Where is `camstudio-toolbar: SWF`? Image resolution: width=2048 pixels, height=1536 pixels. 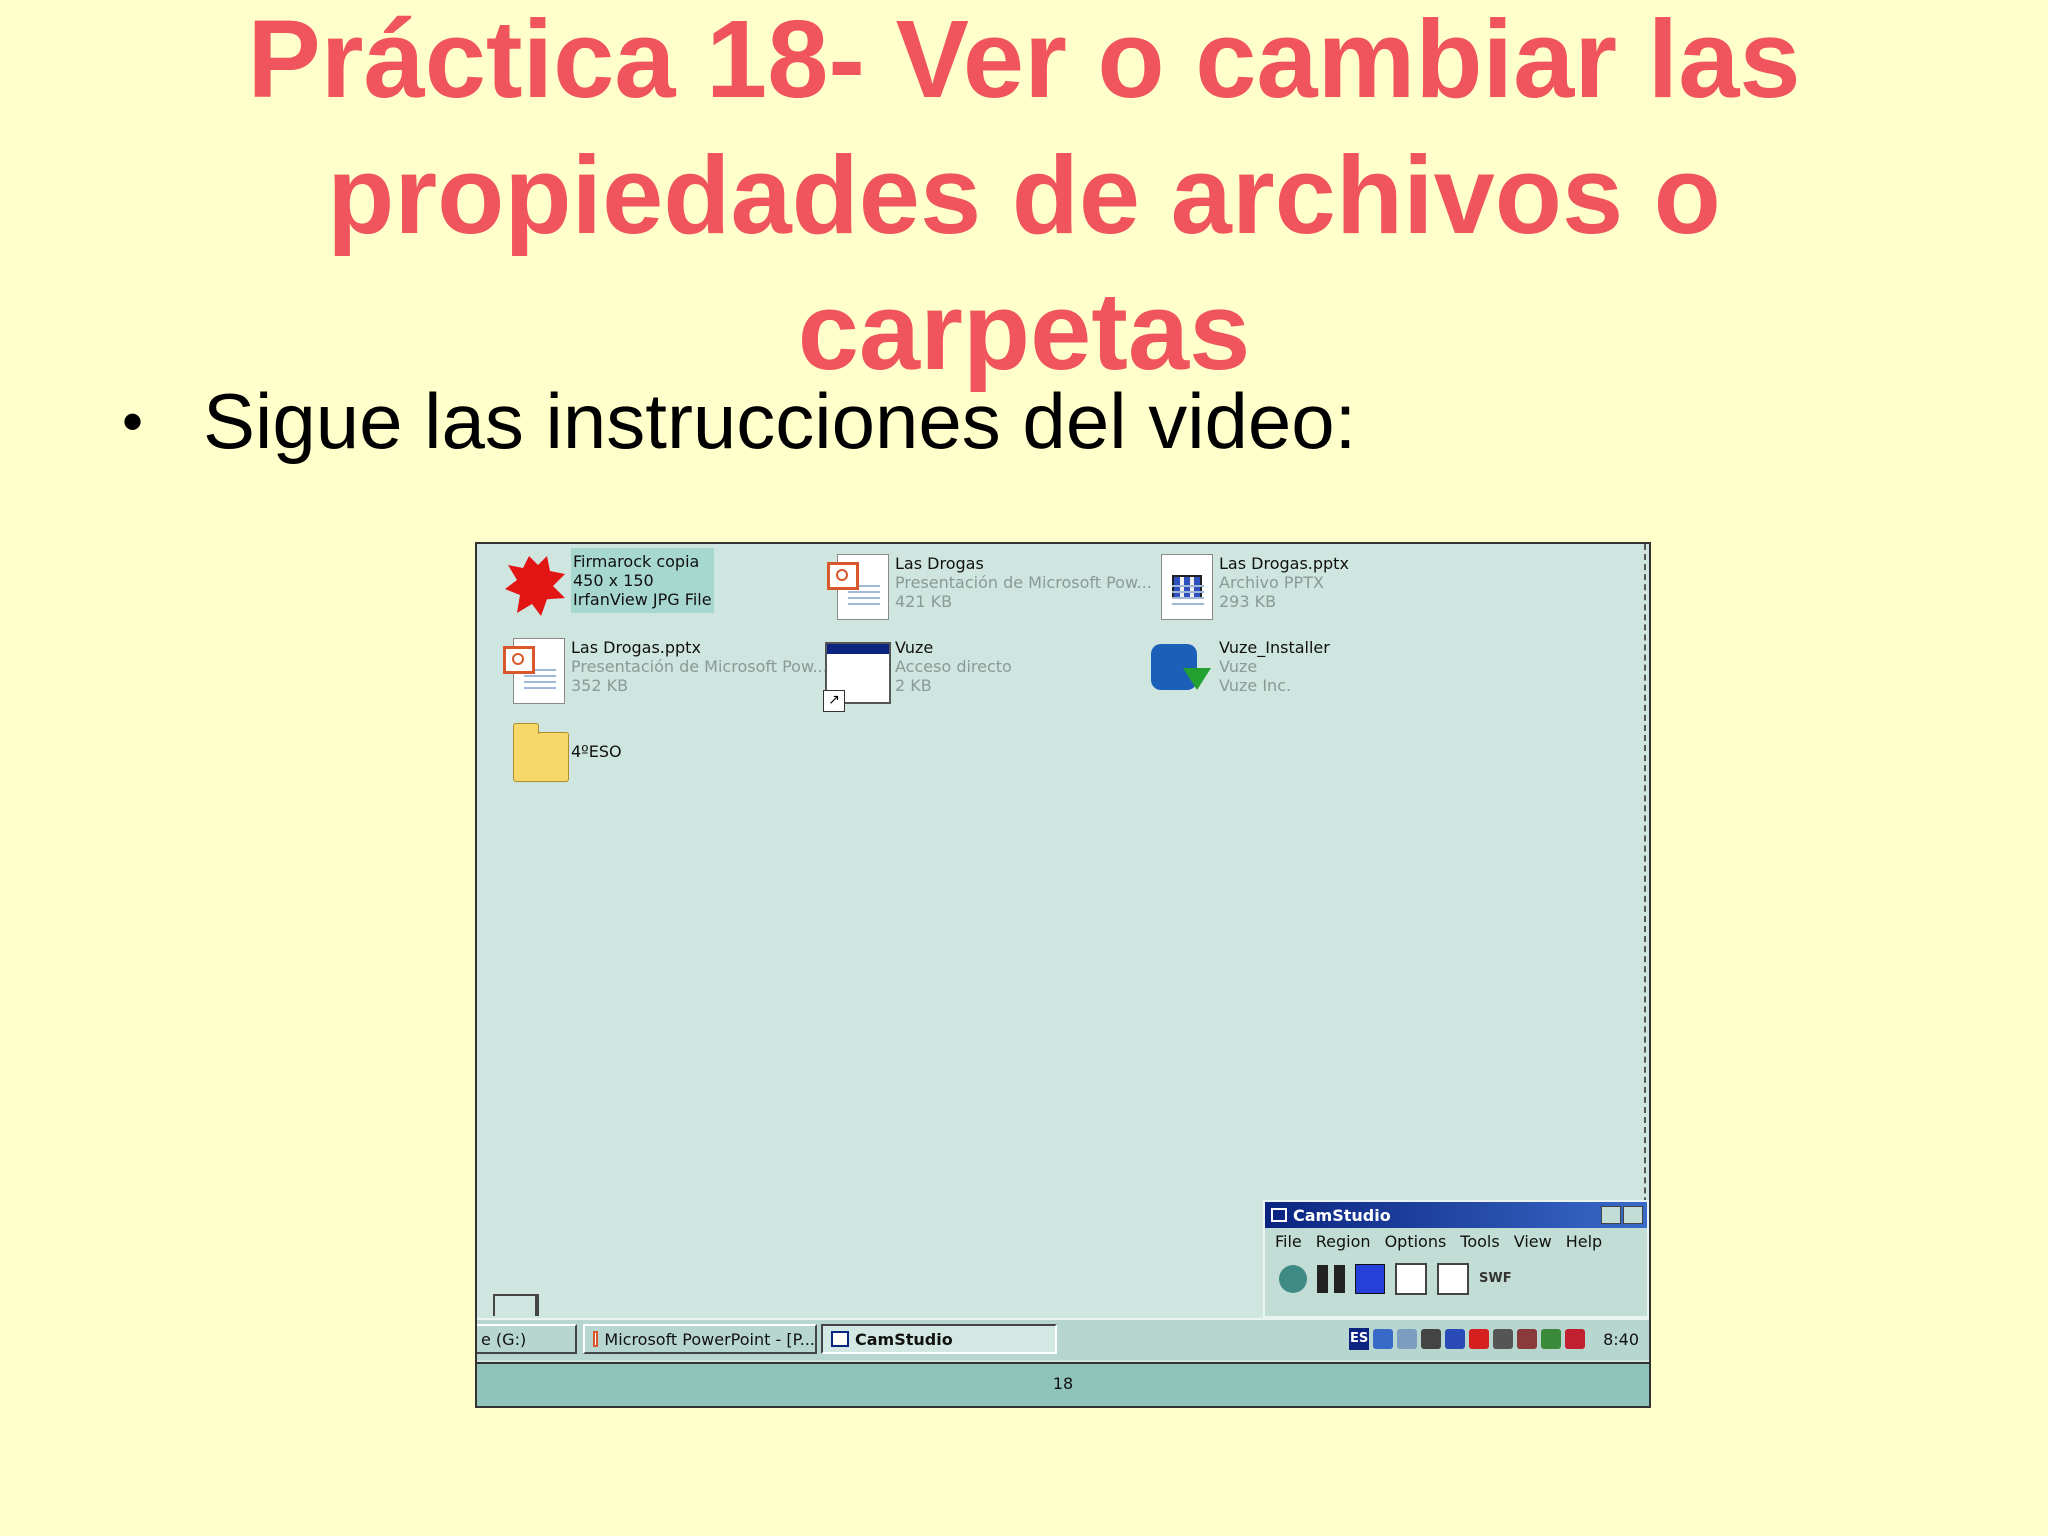
camstudio-toolbar: SWF is located at coordinates (1456, 1279).